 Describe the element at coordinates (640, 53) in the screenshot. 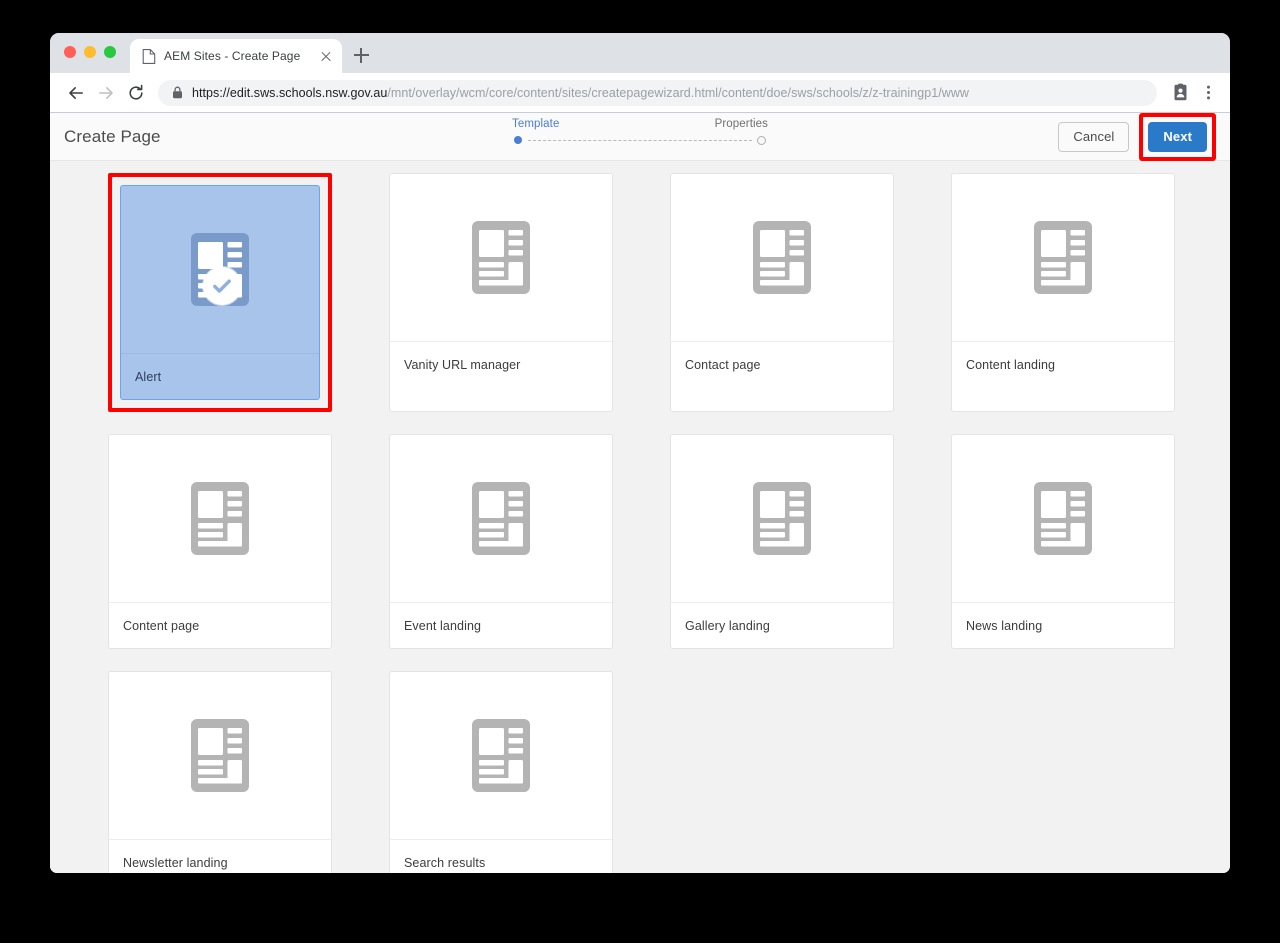

I see `browser-tab-strip: AEM Sites - Create Page` at that location.